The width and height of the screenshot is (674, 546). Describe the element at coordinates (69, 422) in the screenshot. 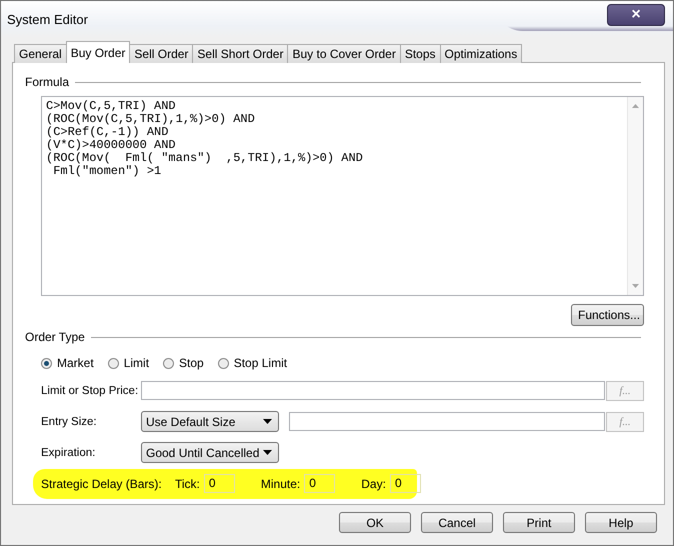

I see `field-label: Entry Size:` at that location.